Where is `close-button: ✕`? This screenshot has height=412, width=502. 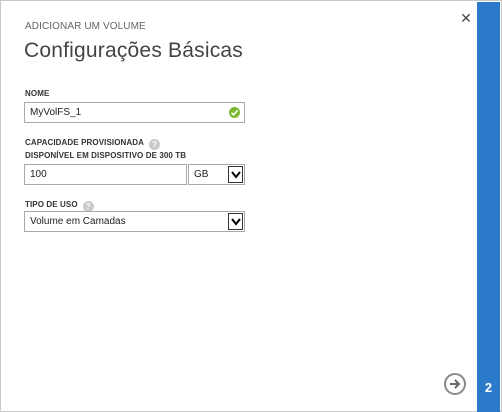
close-button: ✕ is located at coordinates (466, 18).